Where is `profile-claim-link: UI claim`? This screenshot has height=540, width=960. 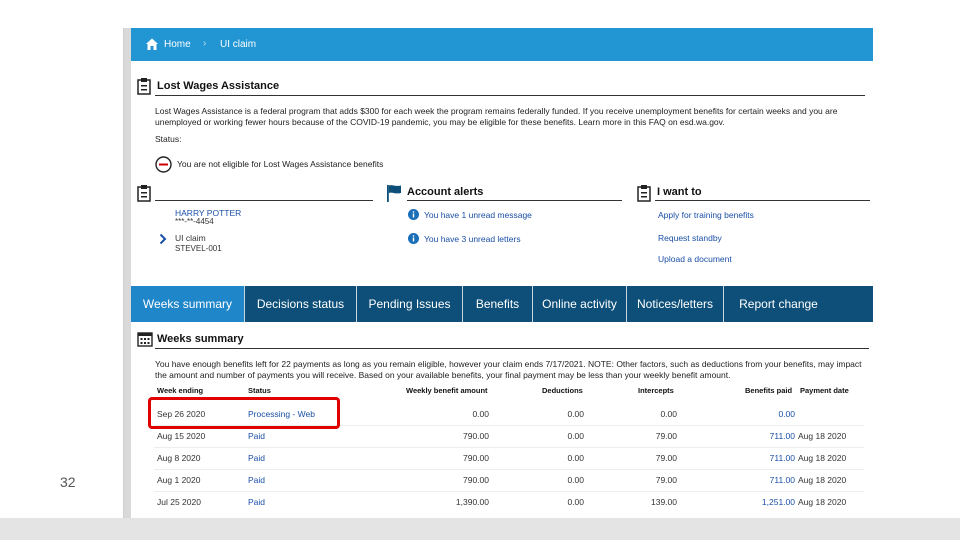 profile-claim-link: UI claim is located at coordinates (190, 238).